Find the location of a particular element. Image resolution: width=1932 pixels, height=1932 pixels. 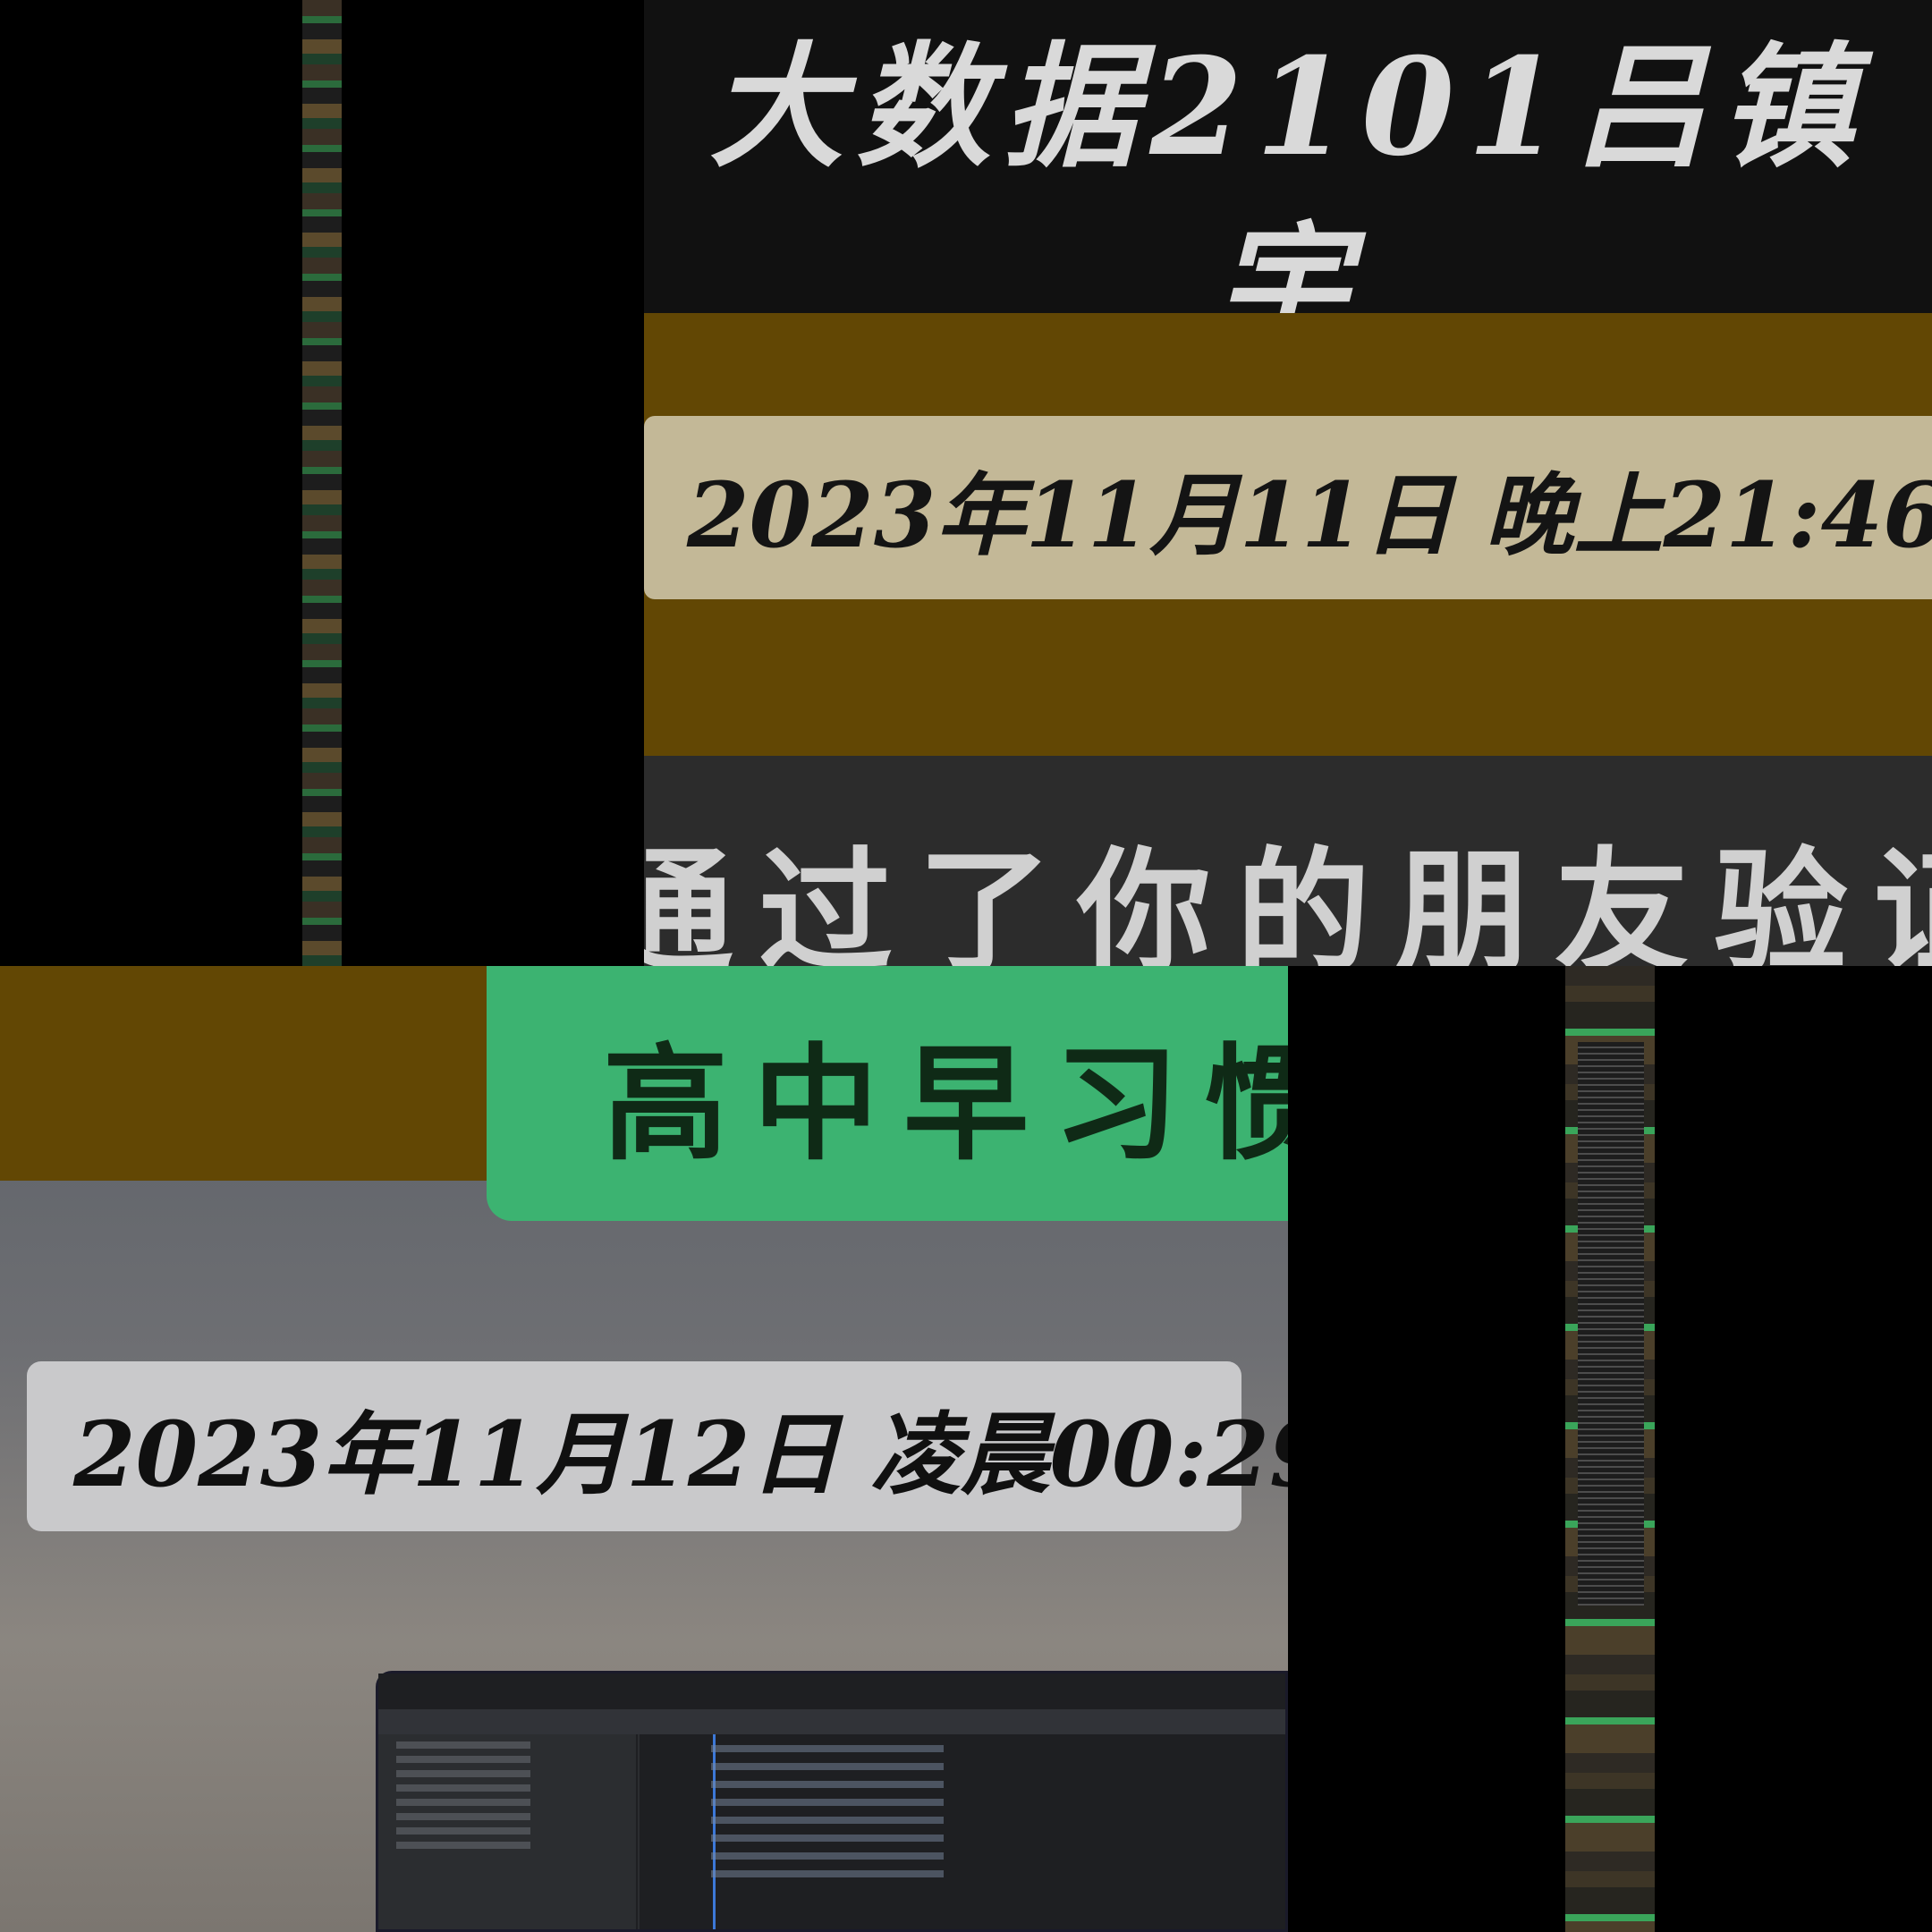

ide-menubar is located at coordinates (831, 1691).